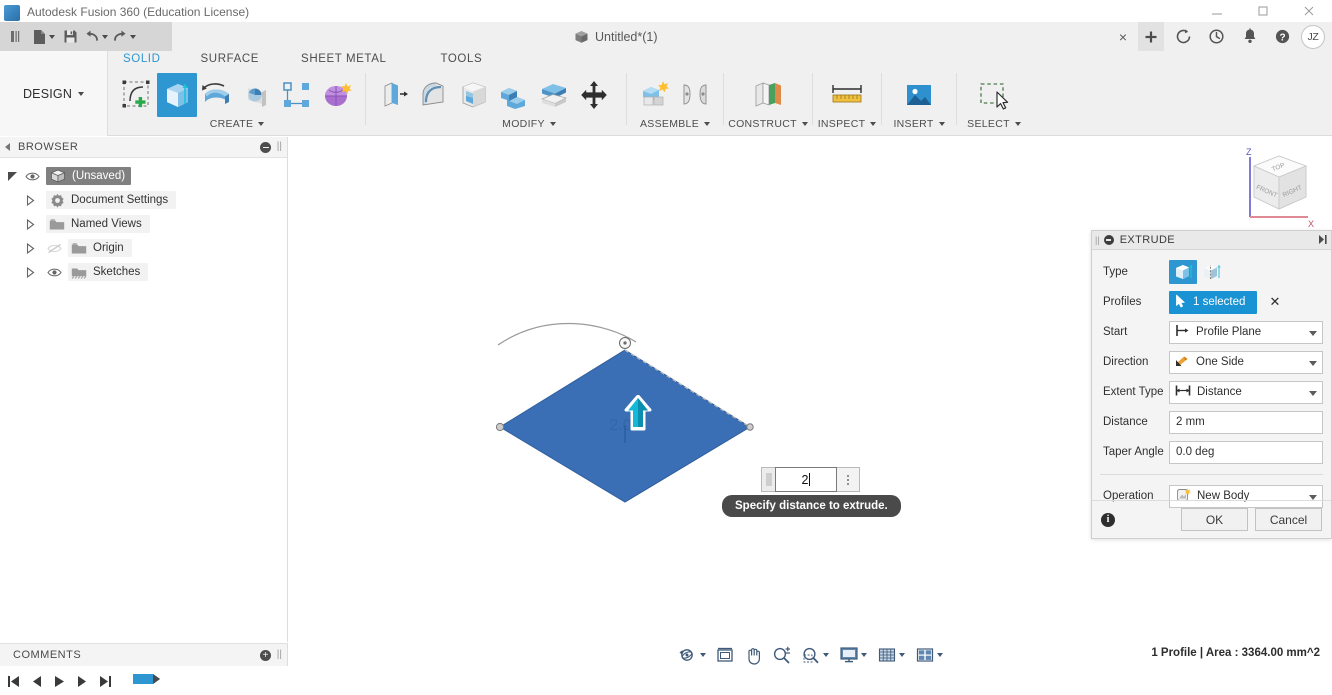  What do you see at coordinates (394, 95) in the screenshot?
I see `press-pull-icon` at bounding box center [394, 95].